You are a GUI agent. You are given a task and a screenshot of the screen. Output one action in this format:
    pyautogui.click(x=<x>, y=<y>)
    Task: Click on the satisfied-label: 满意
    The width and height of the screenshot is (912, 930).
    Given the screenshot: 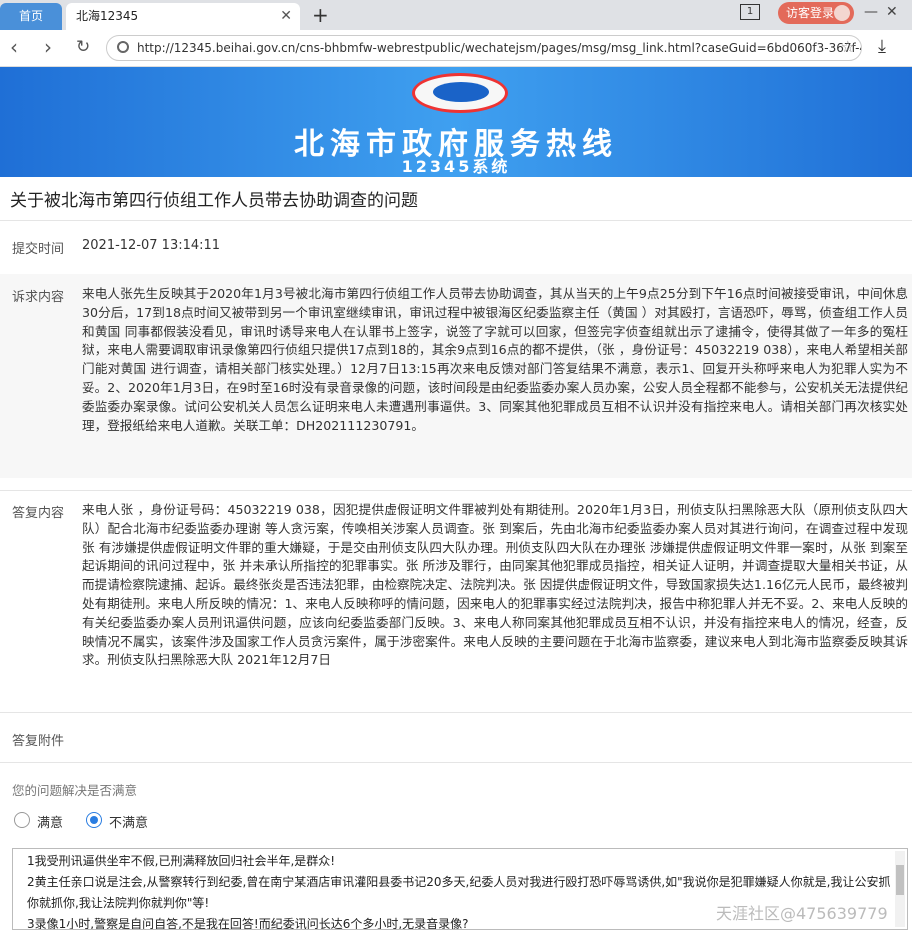 What is the action you would take?
    pyautogui.click(x=50, y=823)
    